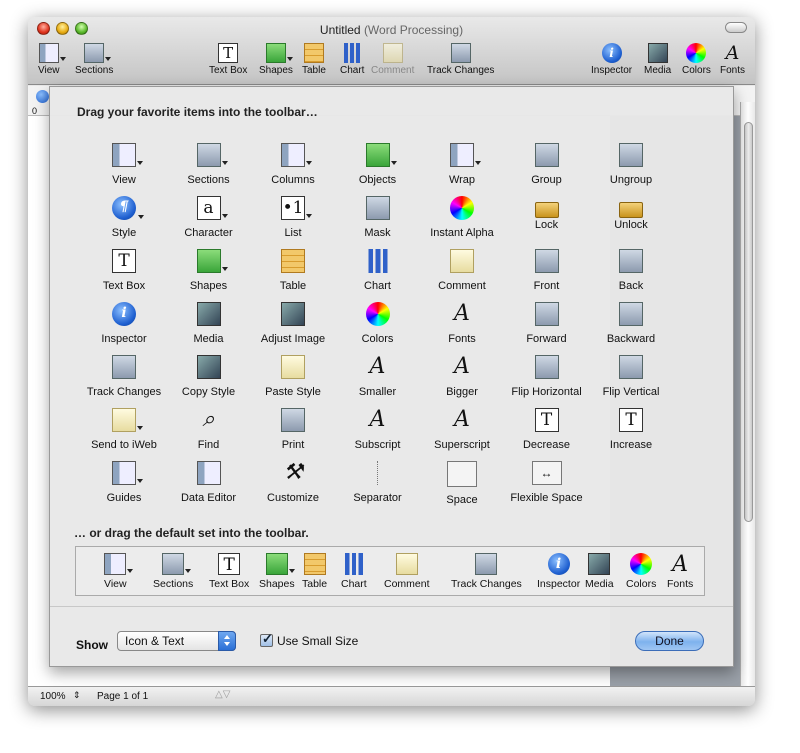  Describe the element at coordinates (228, 70) in the screenshot. I see `toolbar-label: Text Box` at that location.